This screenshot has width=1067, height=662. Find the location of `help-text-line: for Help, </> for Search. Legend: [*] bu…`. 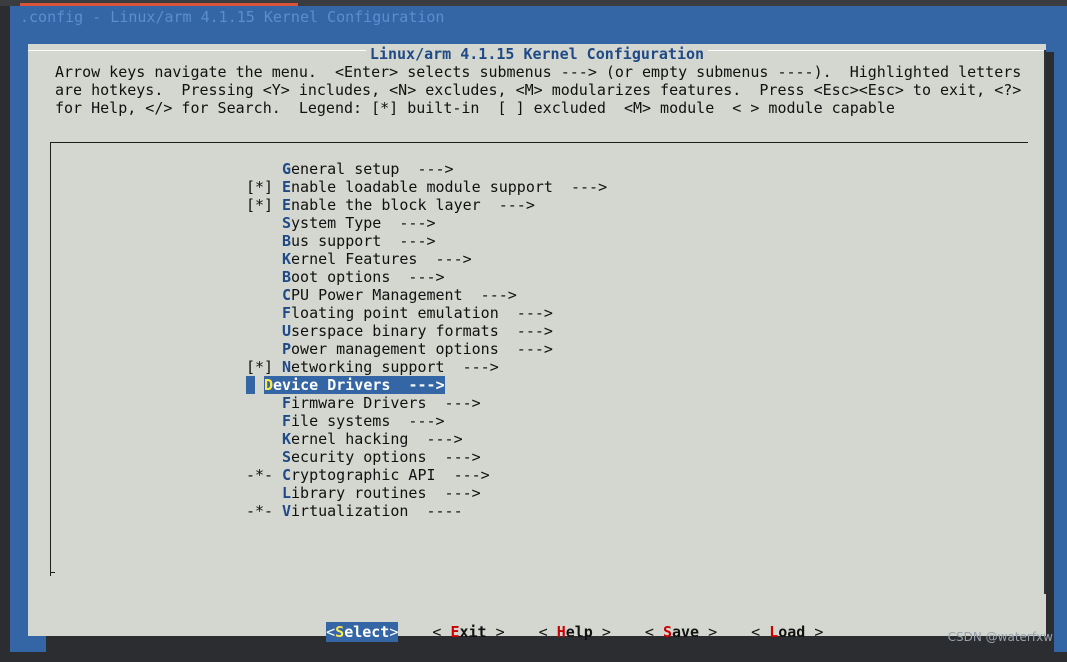

help-text-line: for Help, </> for Search. Legend: [*] bu… is located at coordinates (475, 108).